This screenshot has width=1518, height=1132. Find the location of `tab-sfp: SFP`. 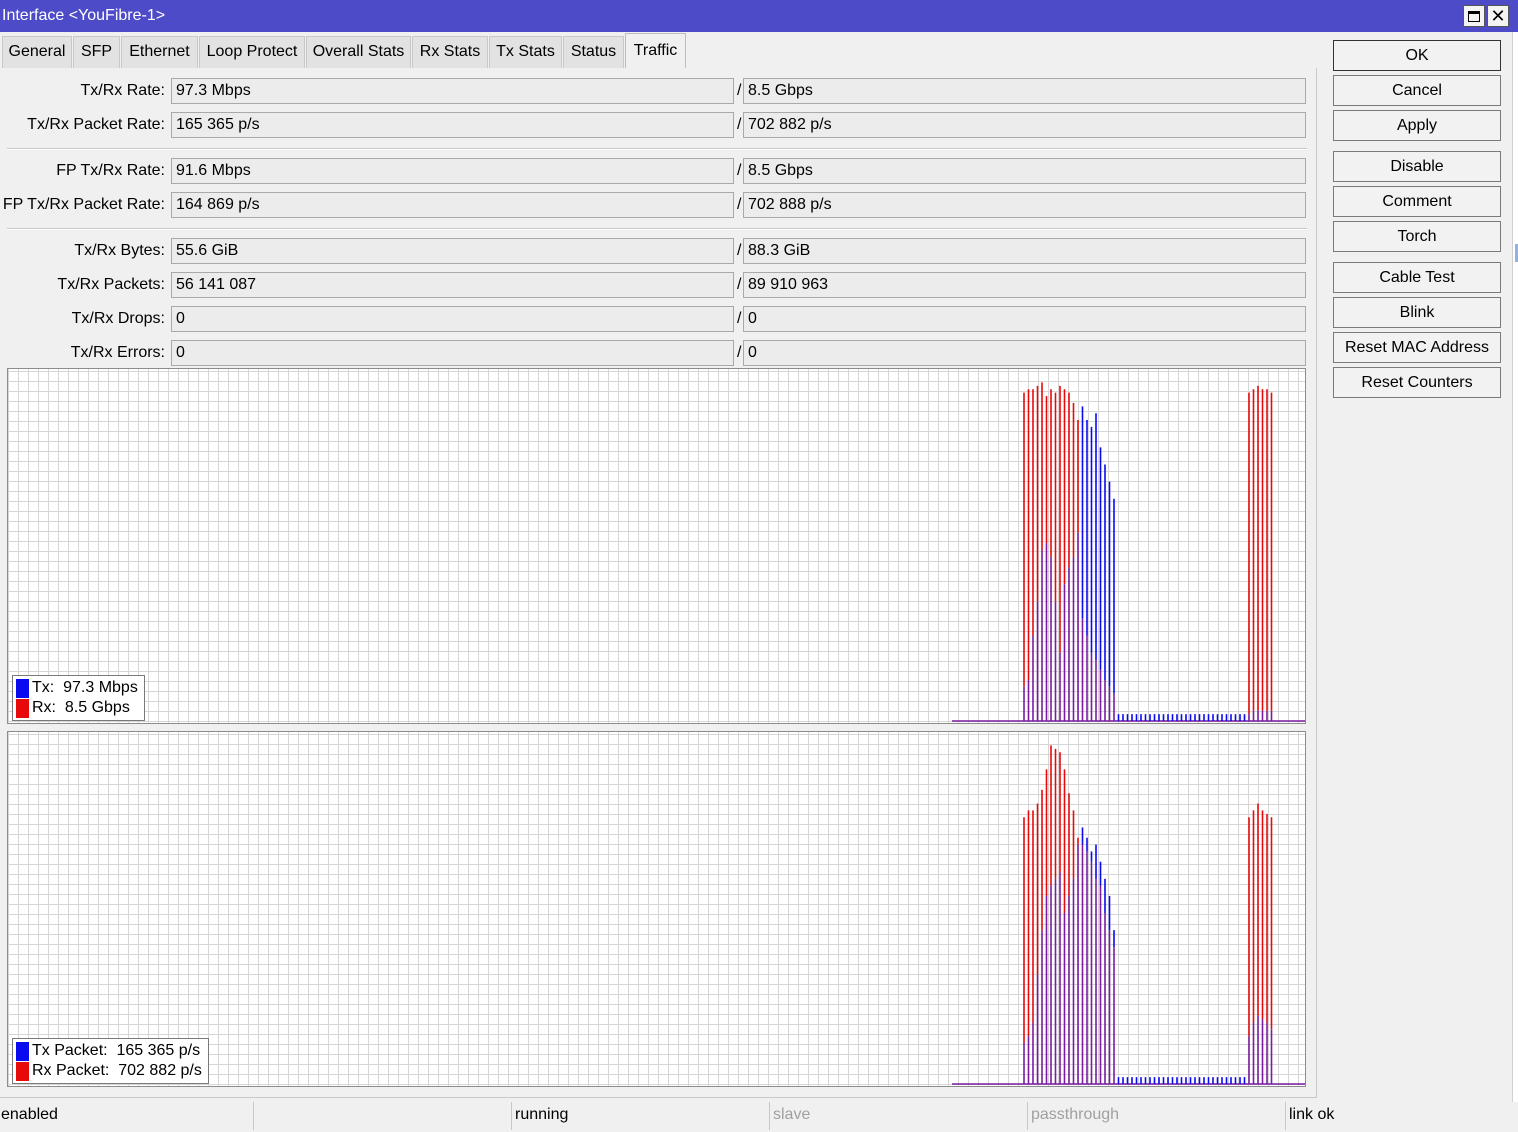

tab-sfp: SFP is located at coordinates (96, 52).